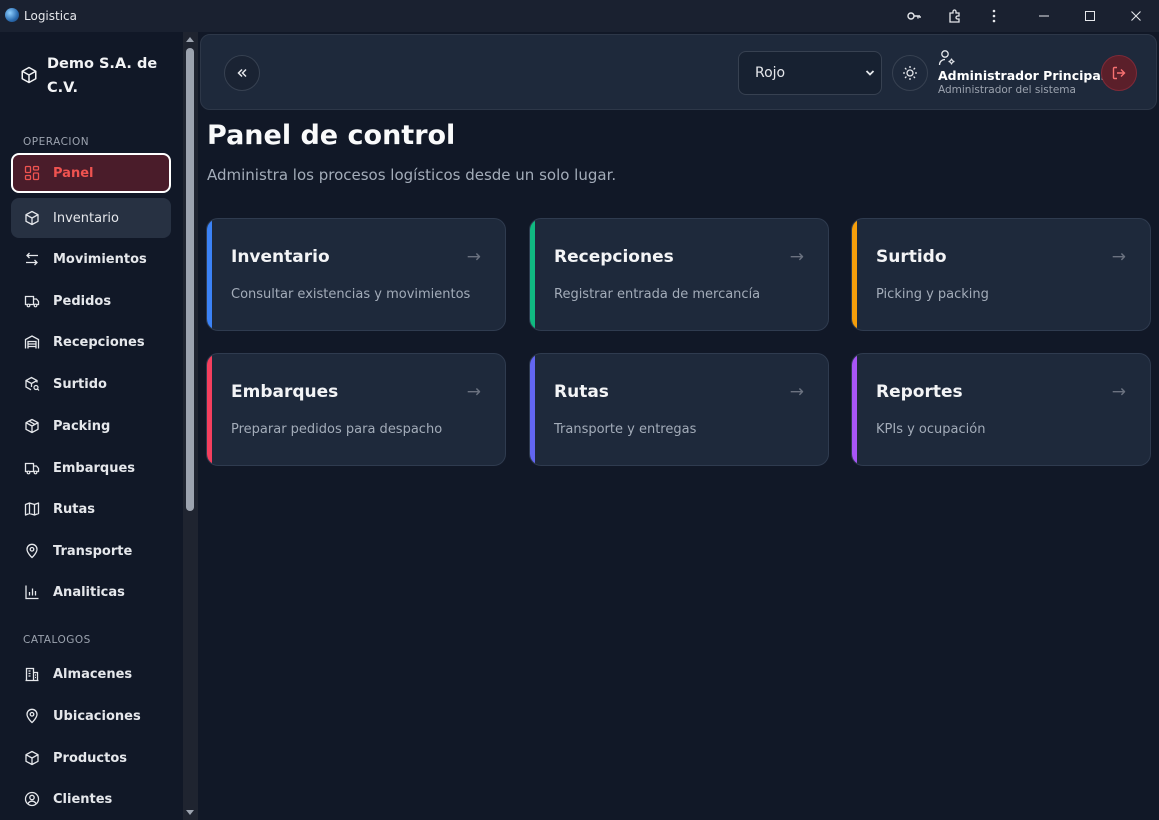 The height and width of the screenshot is (820, 1159). Describe the element at coordinates (91, 259) in the screenshot. I see `sidebar-item-movimientos: Movimientos` at that location.